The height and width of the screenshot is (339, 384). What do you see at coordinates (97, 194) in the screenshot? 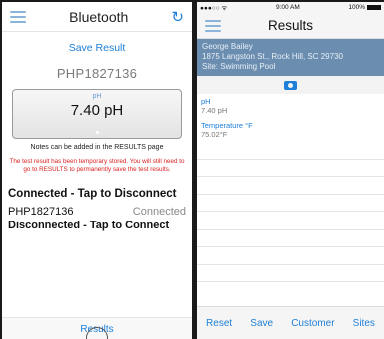
I see `connected-action: Connected - Tap to Disconnect` at bounding box center [97, 194].